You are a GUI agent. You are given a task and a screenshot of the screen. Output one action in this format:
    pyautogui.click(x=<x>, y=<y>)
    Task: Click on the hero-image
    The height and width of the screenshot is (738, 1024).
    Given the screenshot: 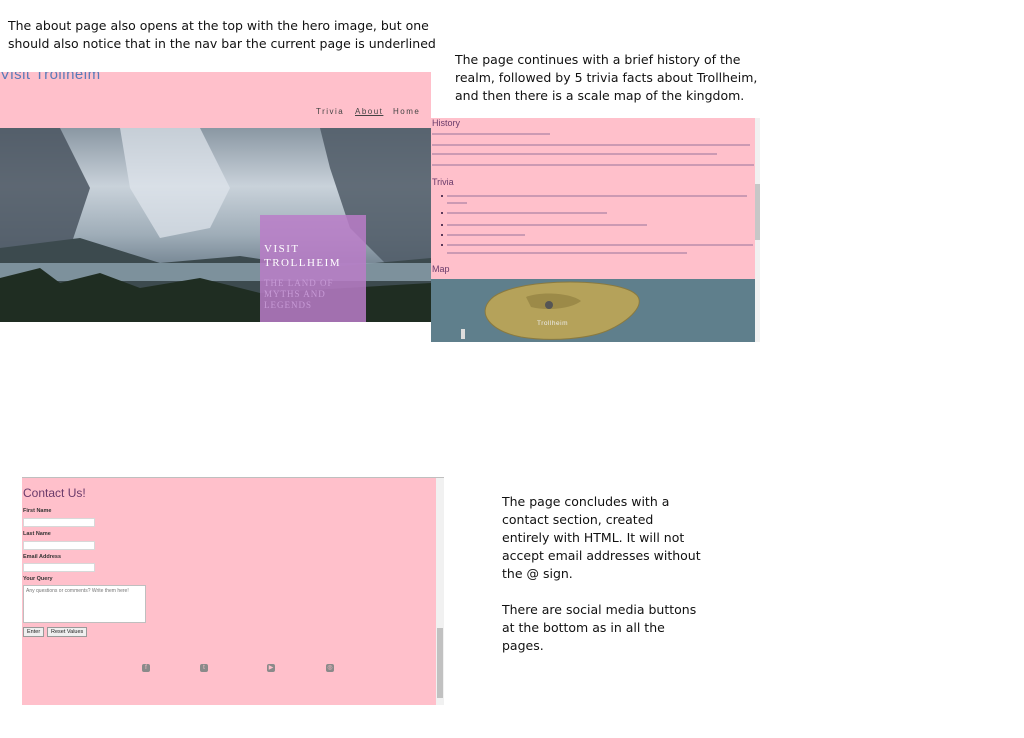 What is the action you would take?
    pyautogui.click(x=215, y=225)
    